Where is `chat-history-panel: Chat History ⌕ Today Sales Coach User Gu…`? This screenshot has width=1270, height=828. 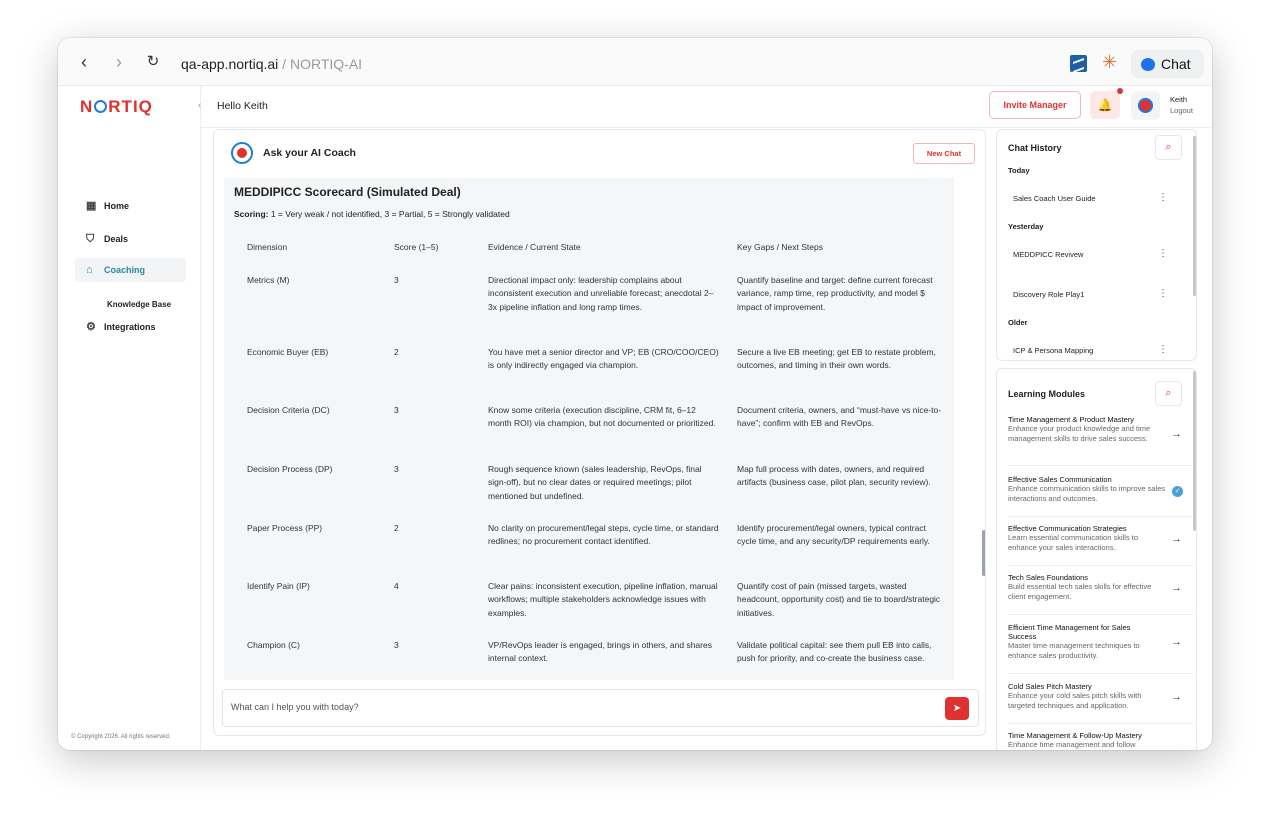
chat-history-panel: Chat History ⌕ Today Sales Coach User Gu… is located at coordinates (1096, 245).